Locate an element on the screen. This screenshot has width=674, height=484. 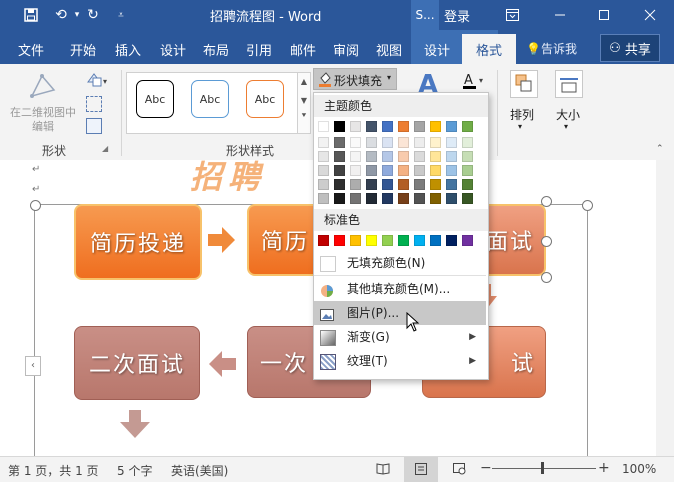
language-status: 英语(美国) is located at coordinates (199, 470).